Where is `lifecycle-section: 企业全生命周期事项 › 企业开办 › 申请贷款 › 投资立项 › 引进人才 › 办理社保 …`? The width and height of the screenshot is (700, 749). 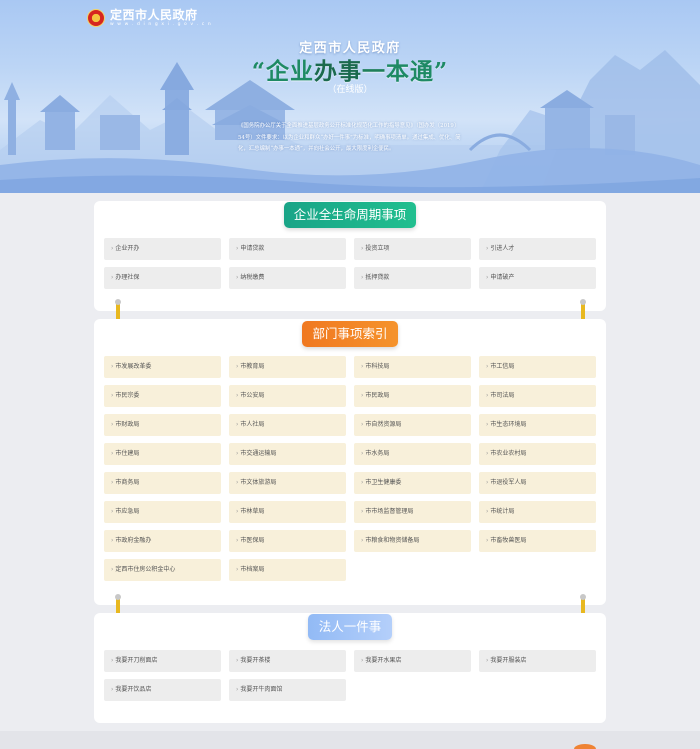
lifecycle-section: 企业全生命周期事项 › 企业开办 › 申请贷款 › 投资立项 › 引进人才 › 办理社保 … is located at coordinates (350, 256).